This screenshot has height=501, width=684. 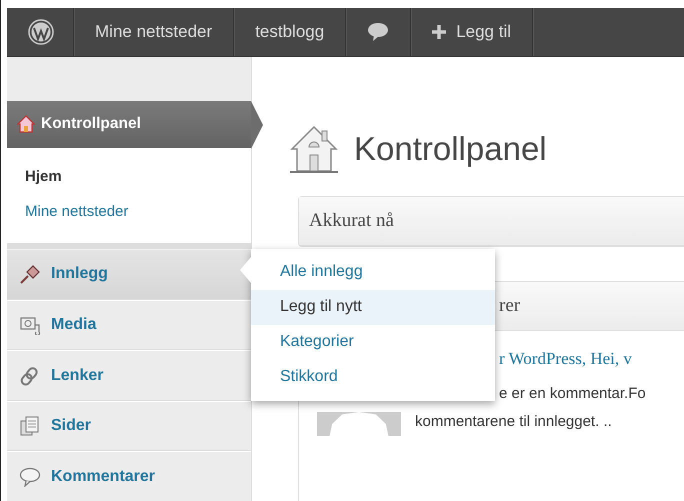 I want to click on submenu-item: Mine nettsteder, so click(x=129, y=212).